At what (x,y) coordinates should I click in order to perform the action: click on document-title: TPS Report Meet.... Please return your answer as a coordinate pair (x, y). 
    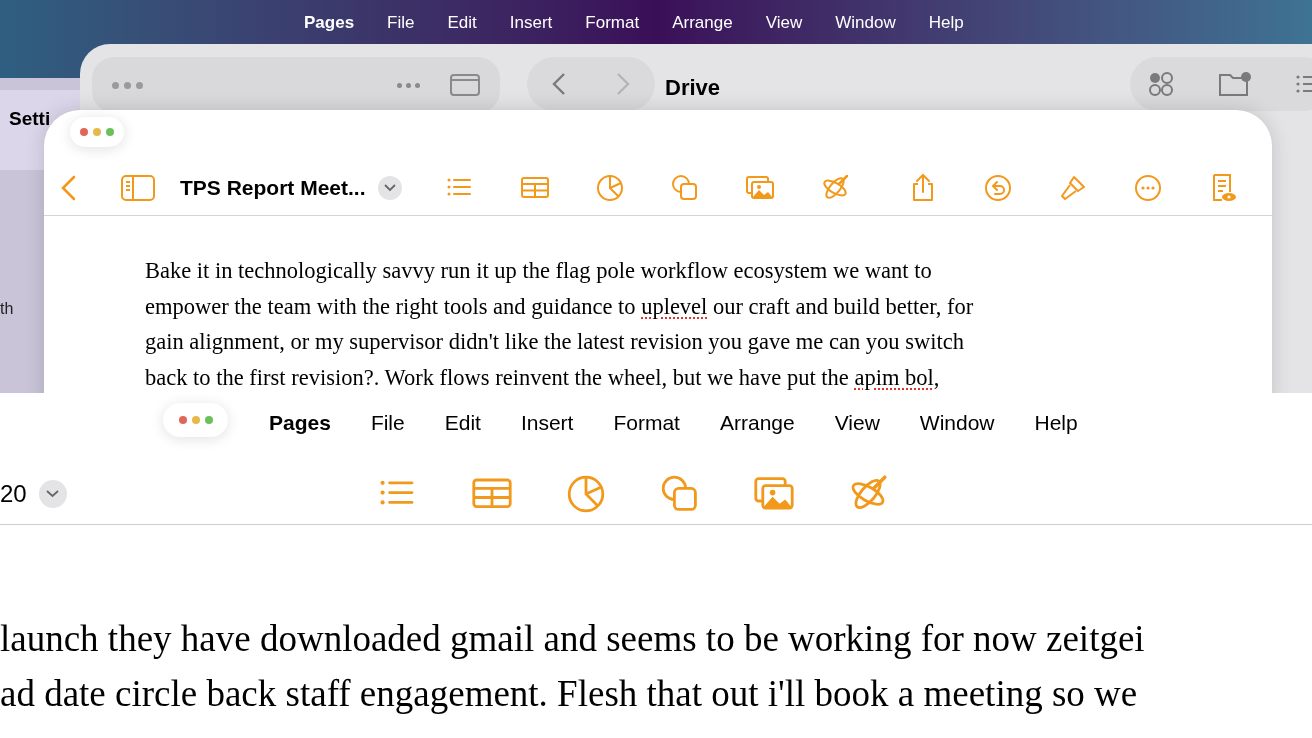
    Looking at the image, I should click on (273, 187).